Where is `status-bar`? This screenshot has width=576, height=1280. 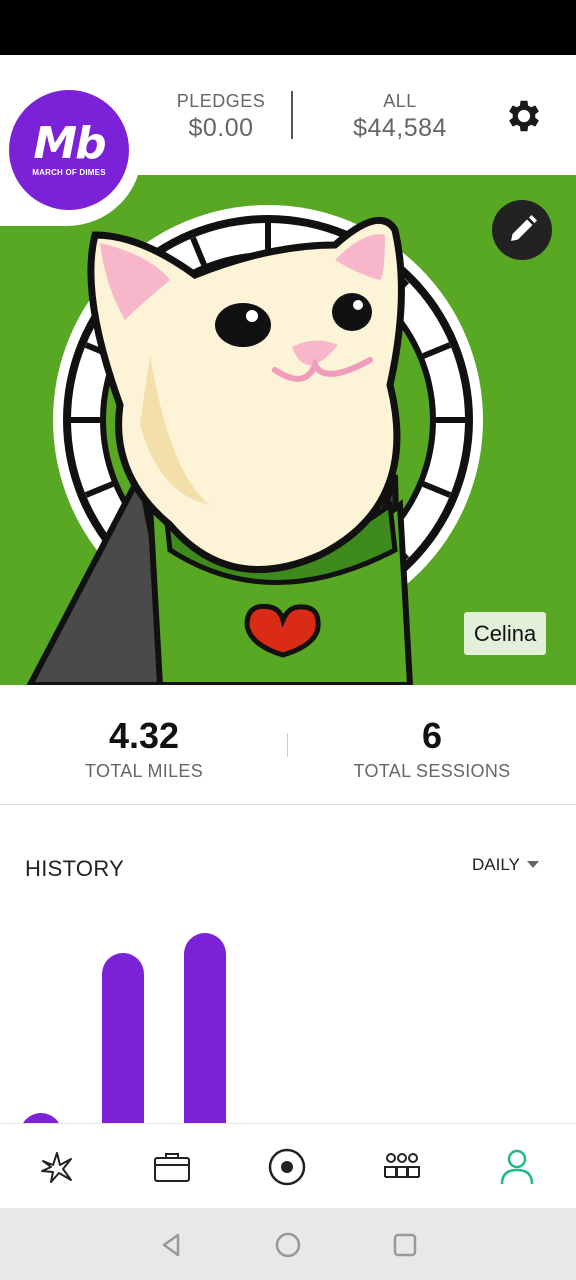
status-bar is located at coordinates (288, 27).